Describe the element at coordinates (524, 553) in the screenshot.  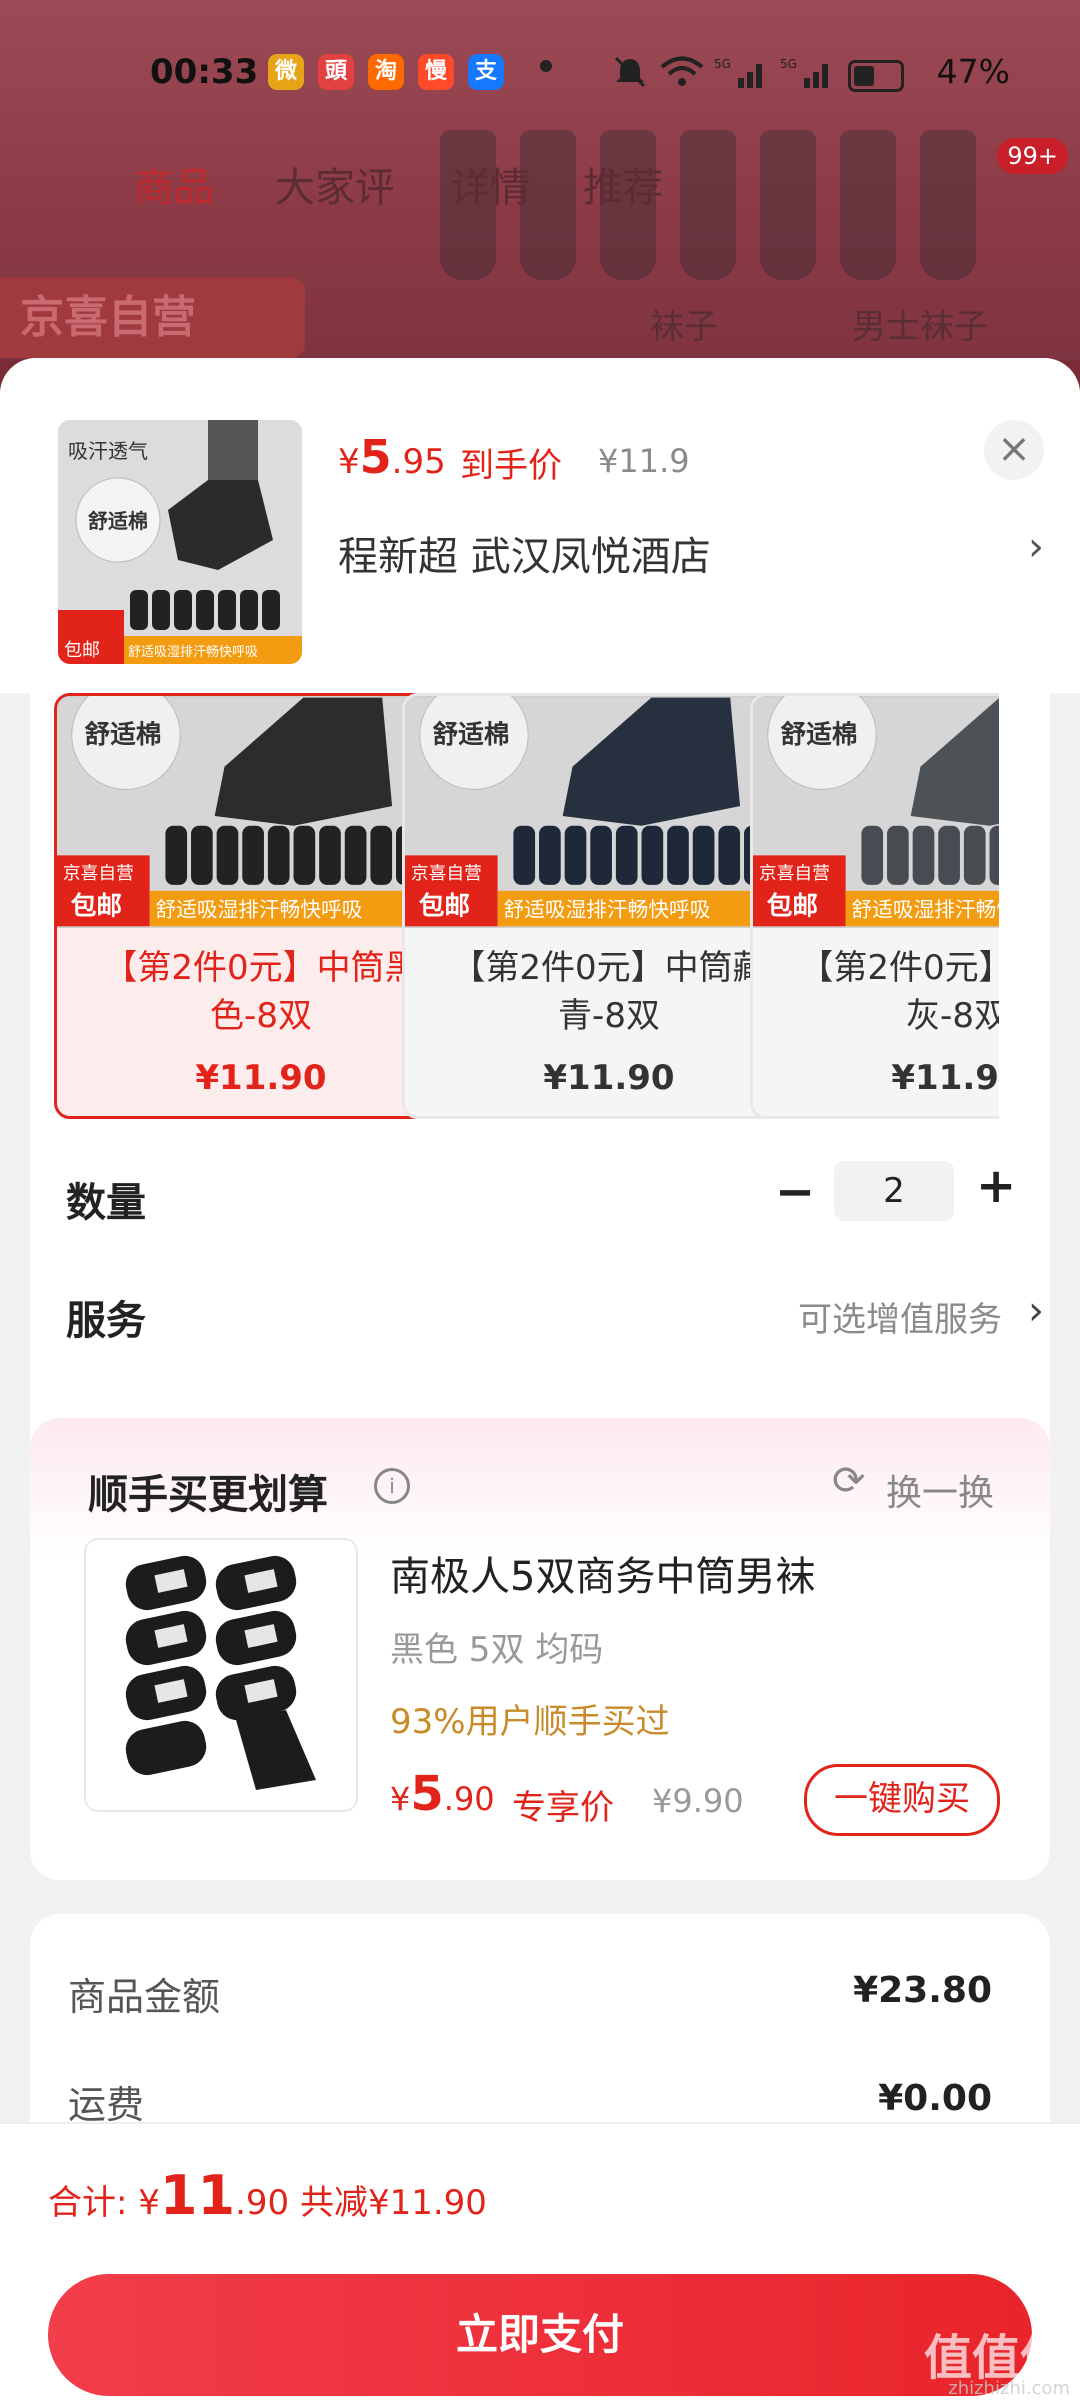
I see `delivery-address: 程新超 武汉凤悦酒店` at that location.